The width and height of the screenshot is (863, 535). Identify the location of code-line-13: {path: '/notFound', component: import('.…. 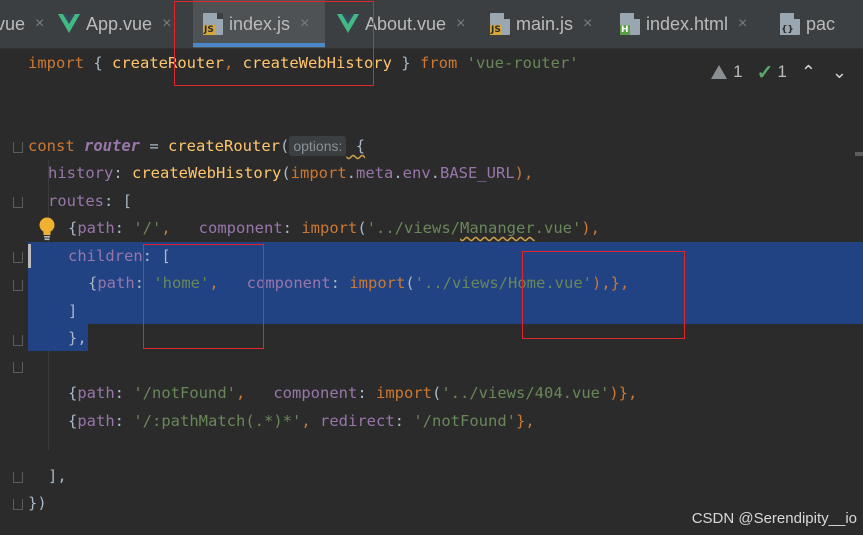
(352, 393).